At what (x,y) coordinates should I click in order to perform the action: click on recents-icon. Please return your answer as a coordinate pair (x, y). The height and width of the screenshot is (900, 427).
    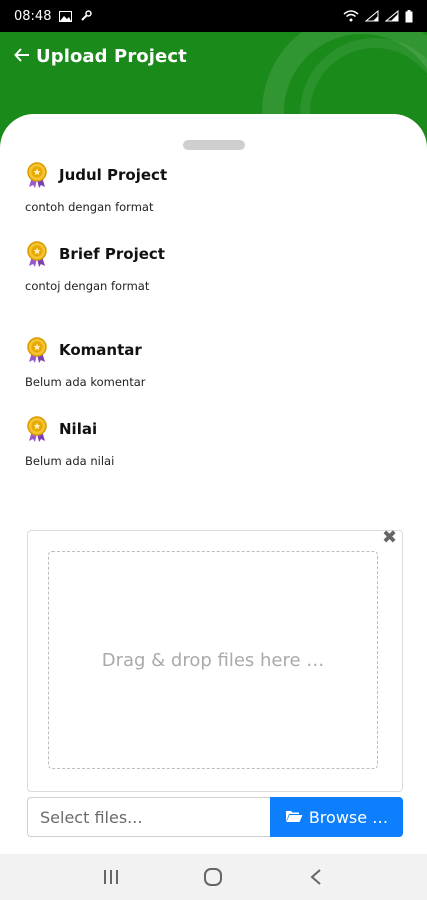
    Looking at the image, I should click on (111, 877).